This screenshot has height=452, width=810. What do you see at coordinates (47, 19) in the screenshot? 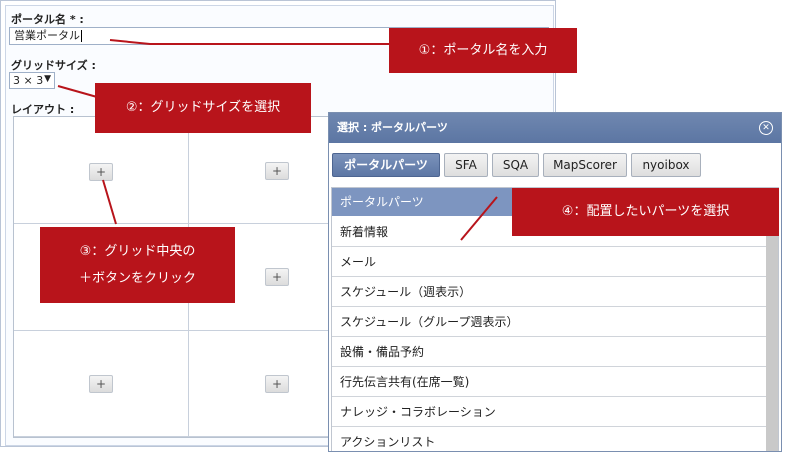
I see `portal-name-label: ポータル名 * :` at bounding box center [47, 19].